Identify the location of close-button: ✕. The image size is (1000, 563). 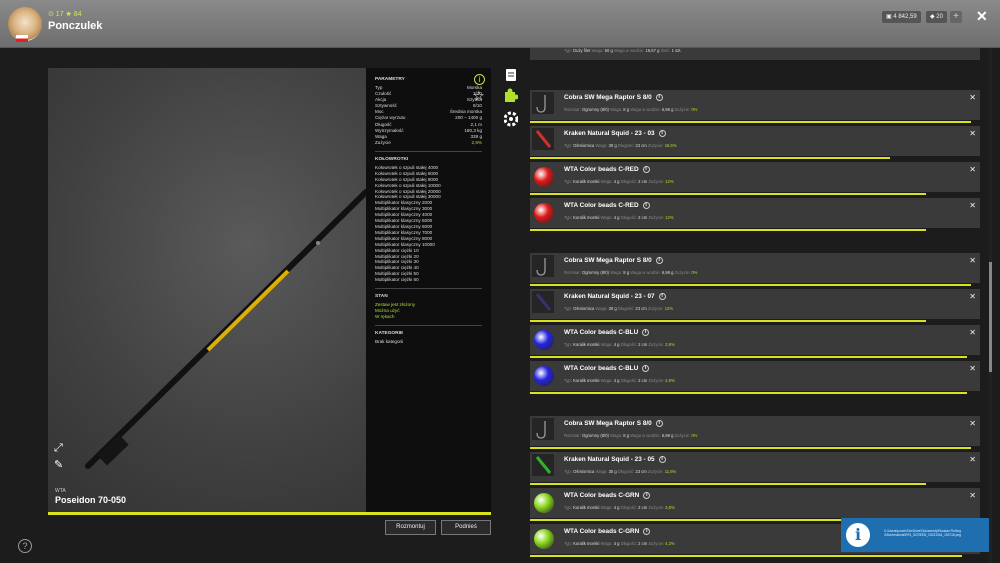
(982, 16).